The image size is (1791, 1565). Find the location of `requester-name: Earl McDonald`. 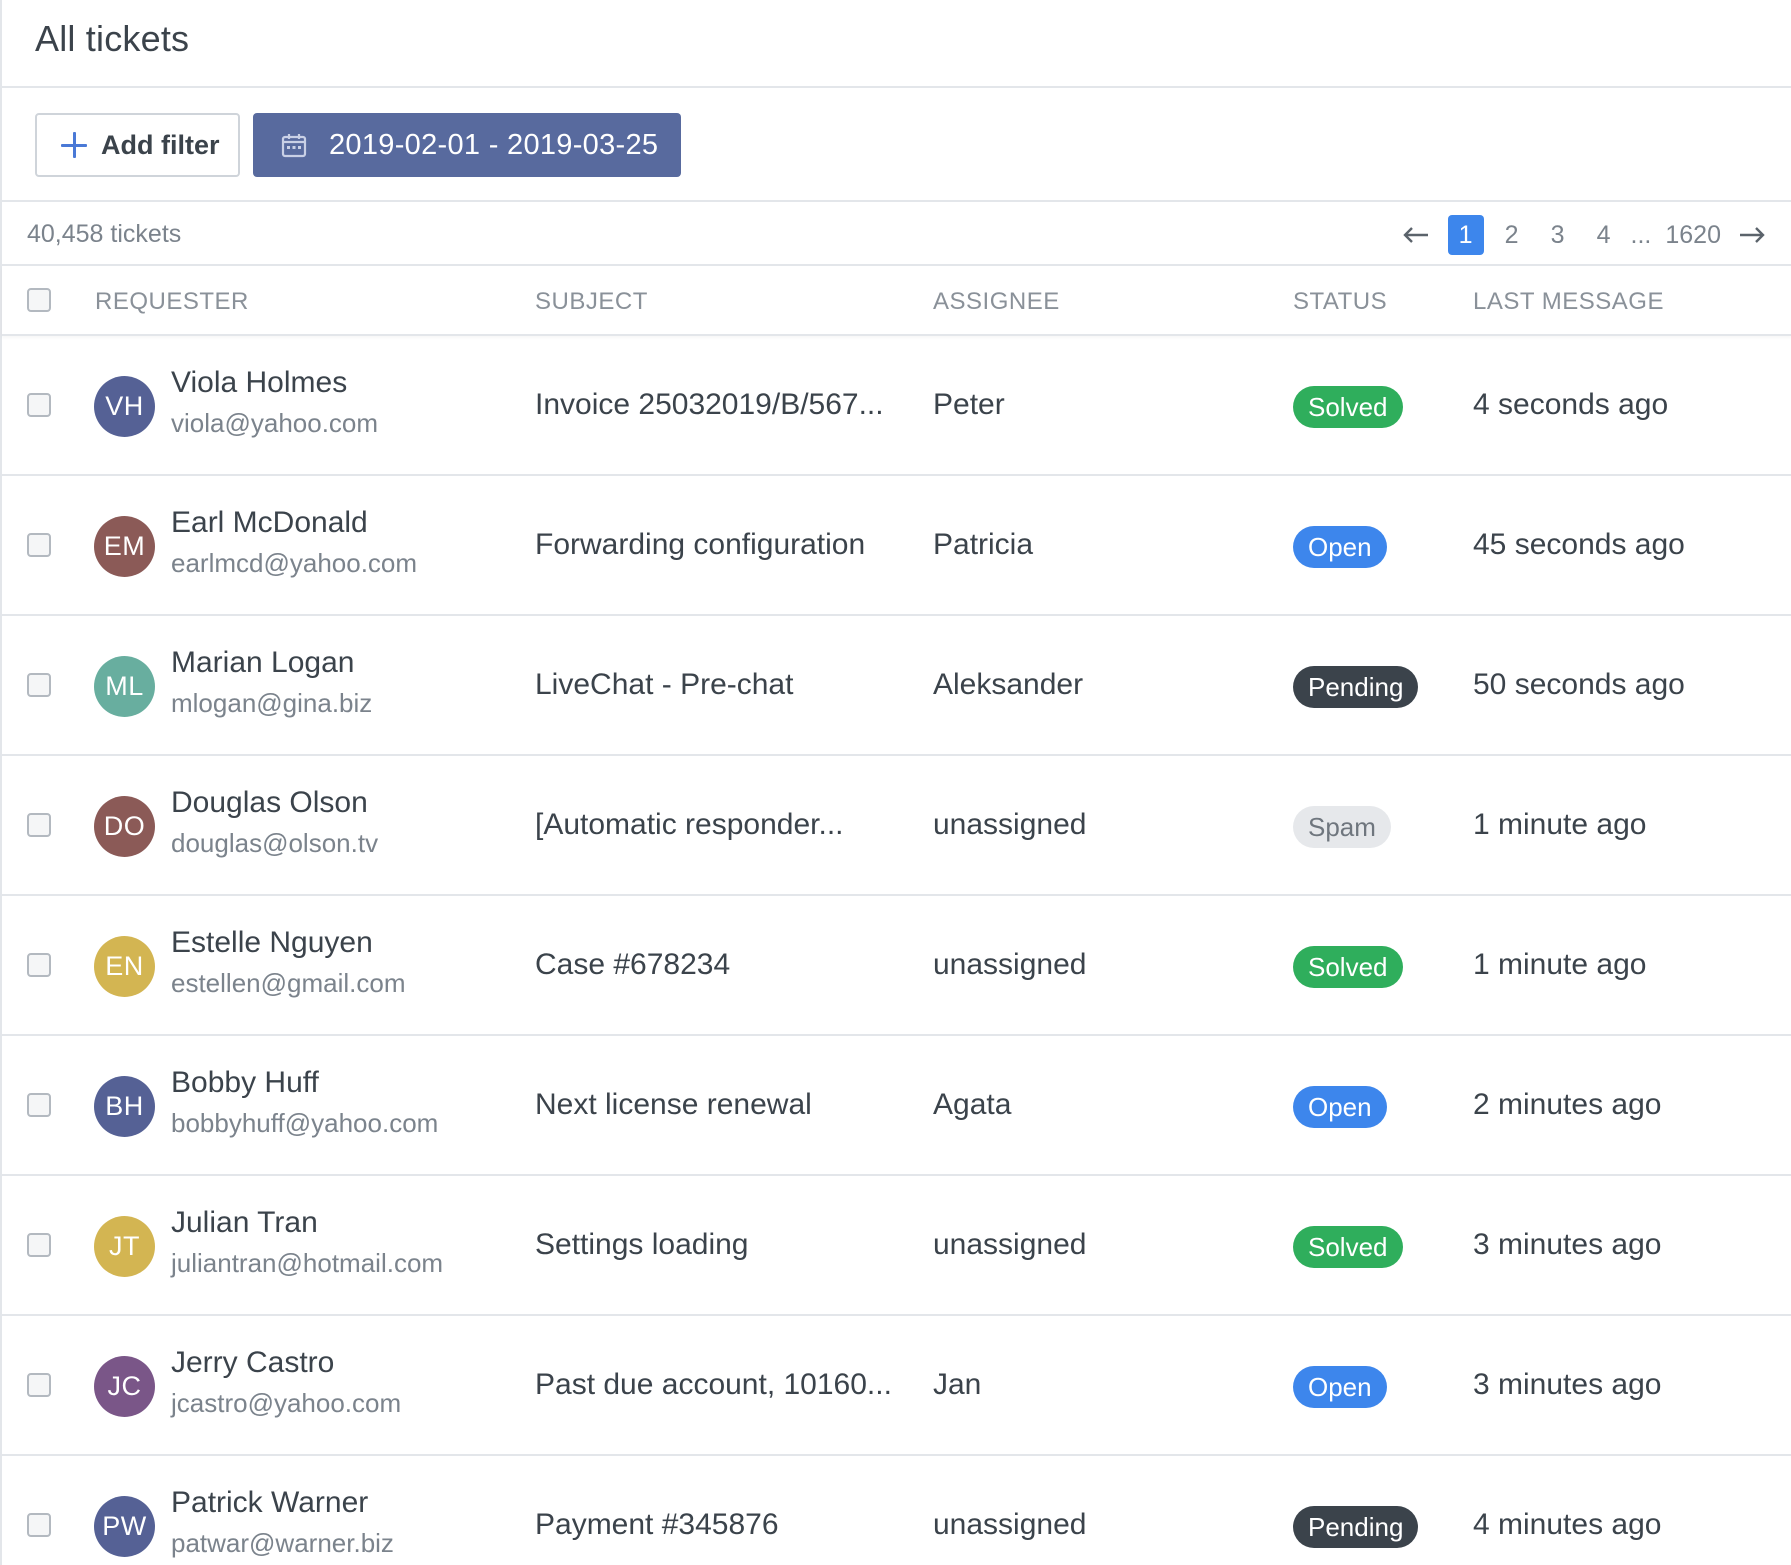

requester-name: Earl McDonald is located at coordinates (269, 523).